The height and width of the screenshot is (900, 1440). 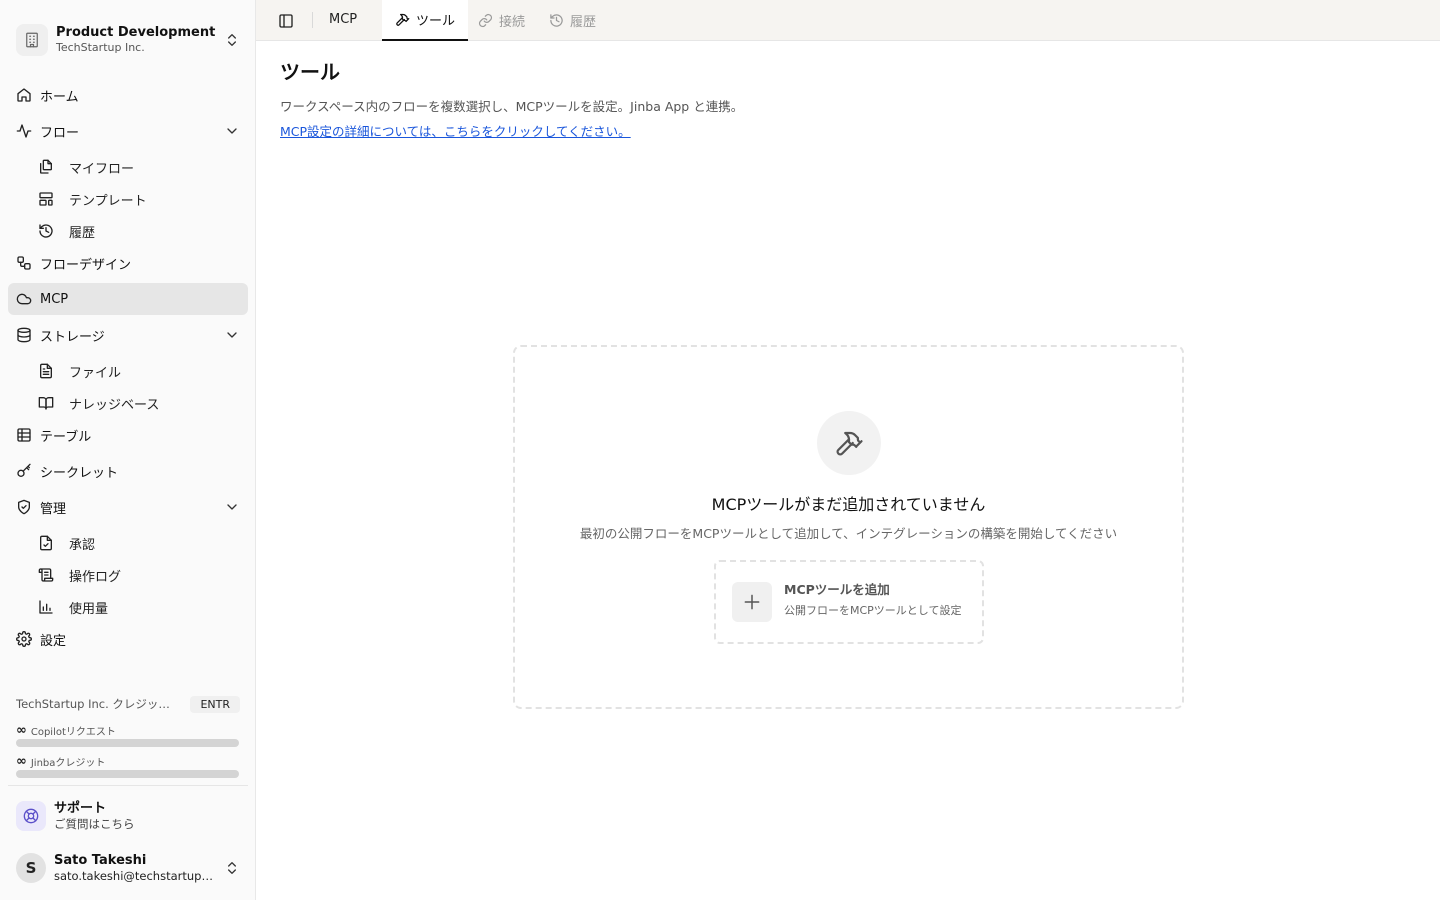 What do you see at coordinates (54, 299) in the screenshot?
I see `sidebar-item-label: MCP` at bounding box center [54, 299].